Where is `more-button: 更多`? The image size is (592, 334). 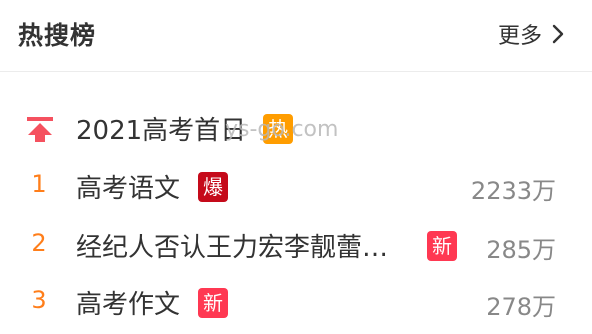 more-button: 更多 is located at coordinates (531, 34).